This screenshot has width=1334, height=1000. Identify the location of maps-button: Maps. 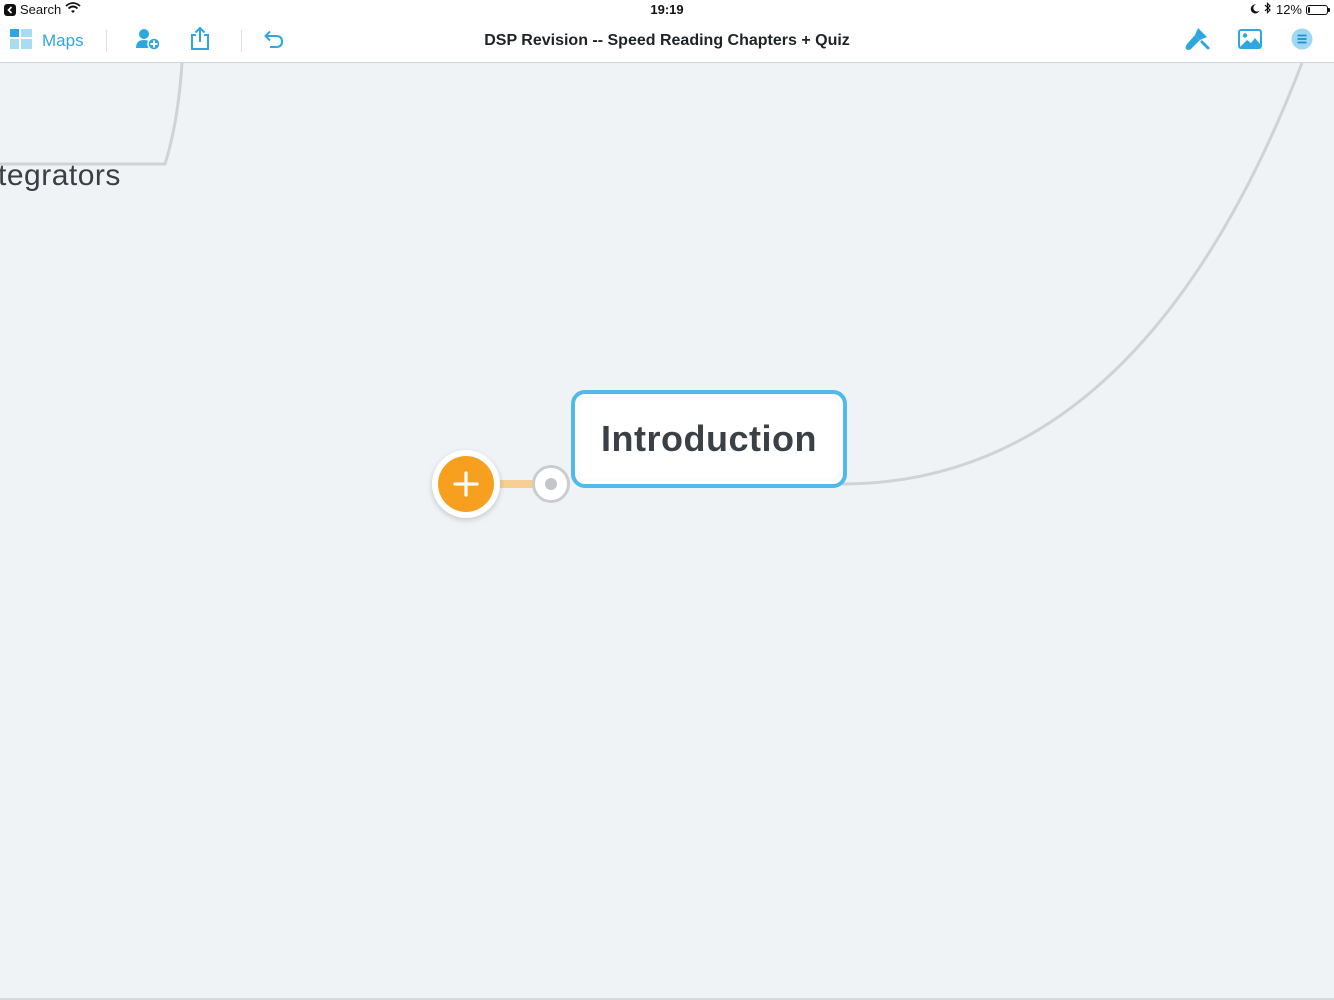
(47, 41).